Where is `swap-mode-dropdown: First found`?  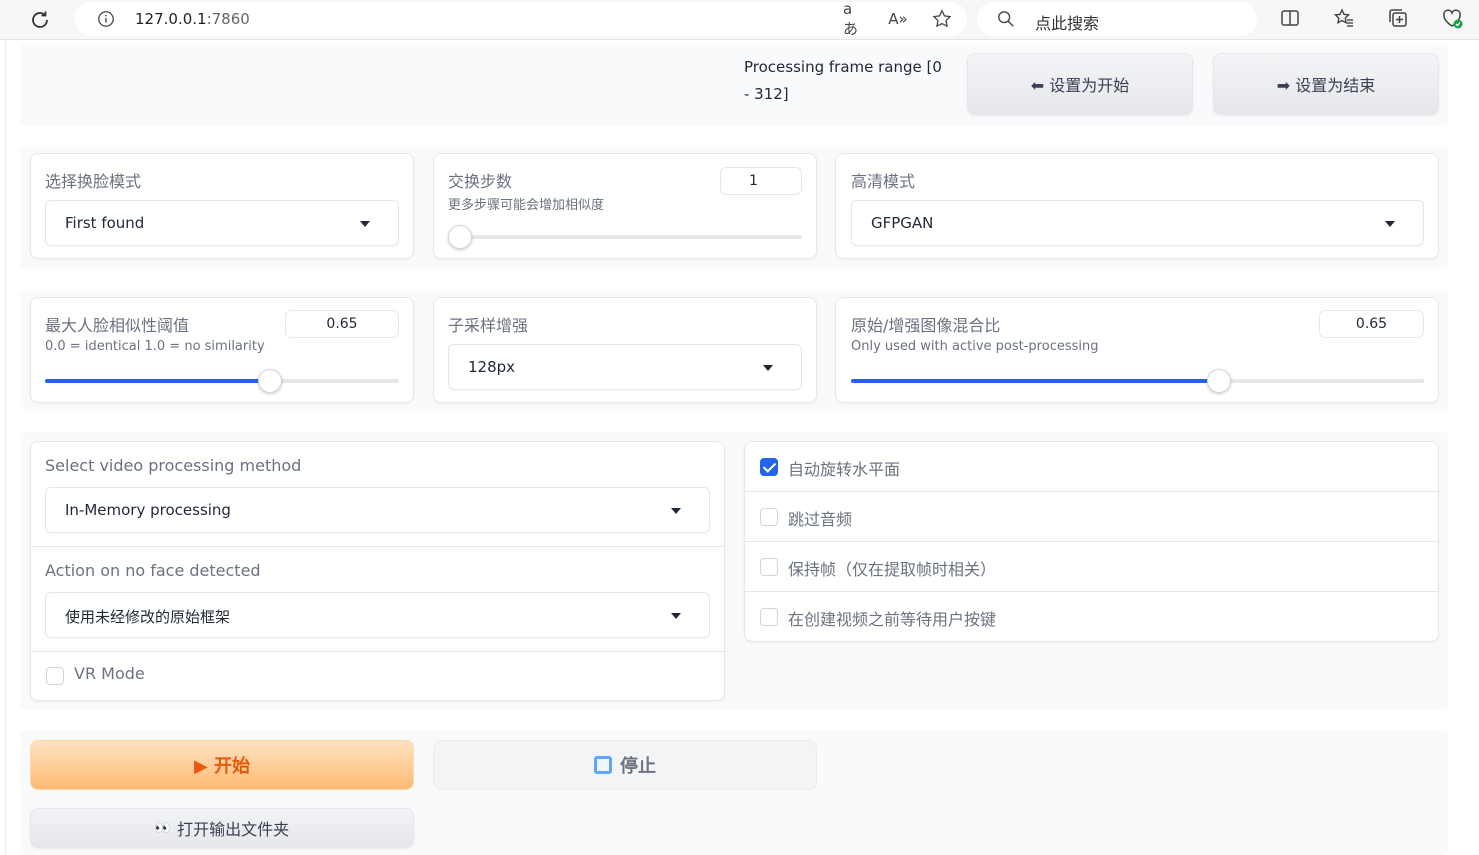
swap-mode-dropdown: First found is located at coordinates (222, 223).